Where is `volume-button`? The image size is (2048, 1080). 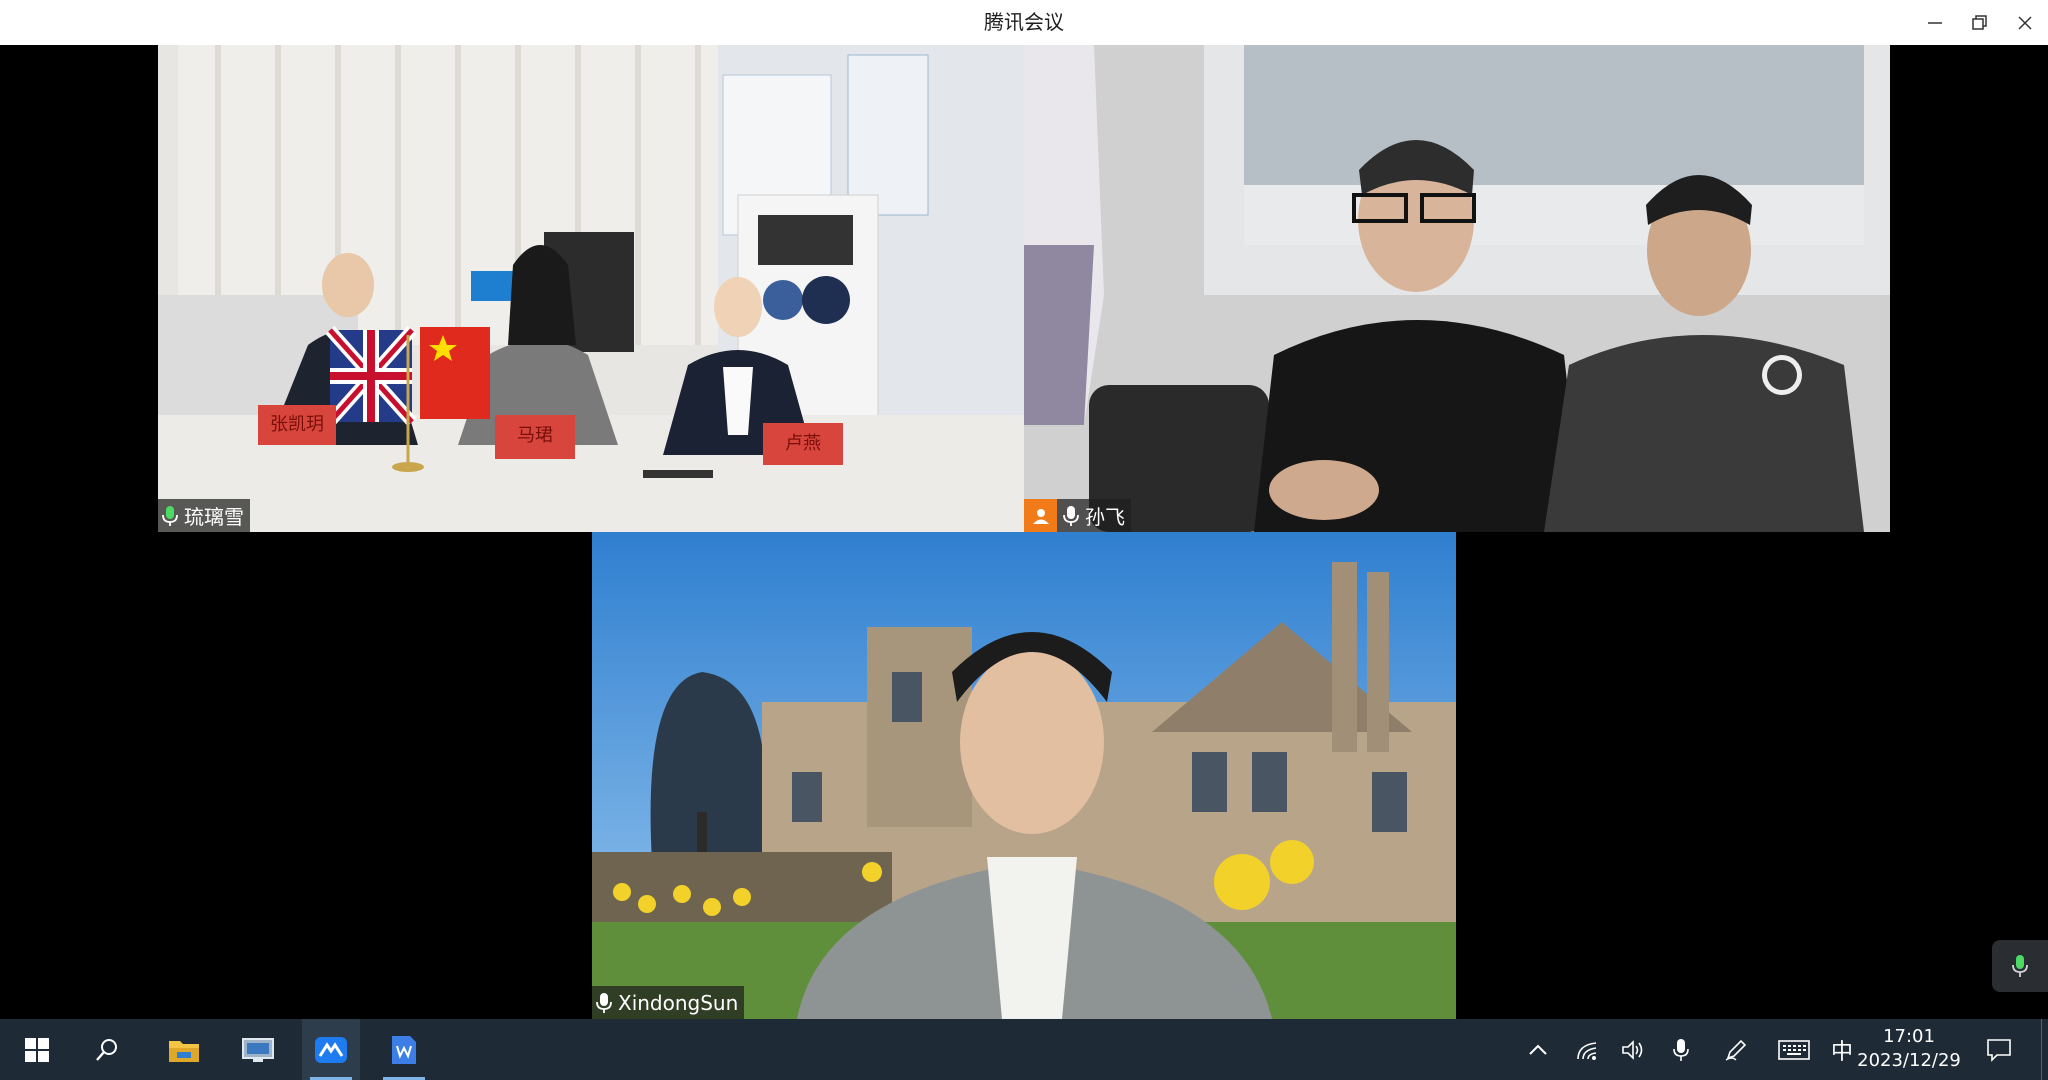
volume-button is located at coordinates (1633, 1049).